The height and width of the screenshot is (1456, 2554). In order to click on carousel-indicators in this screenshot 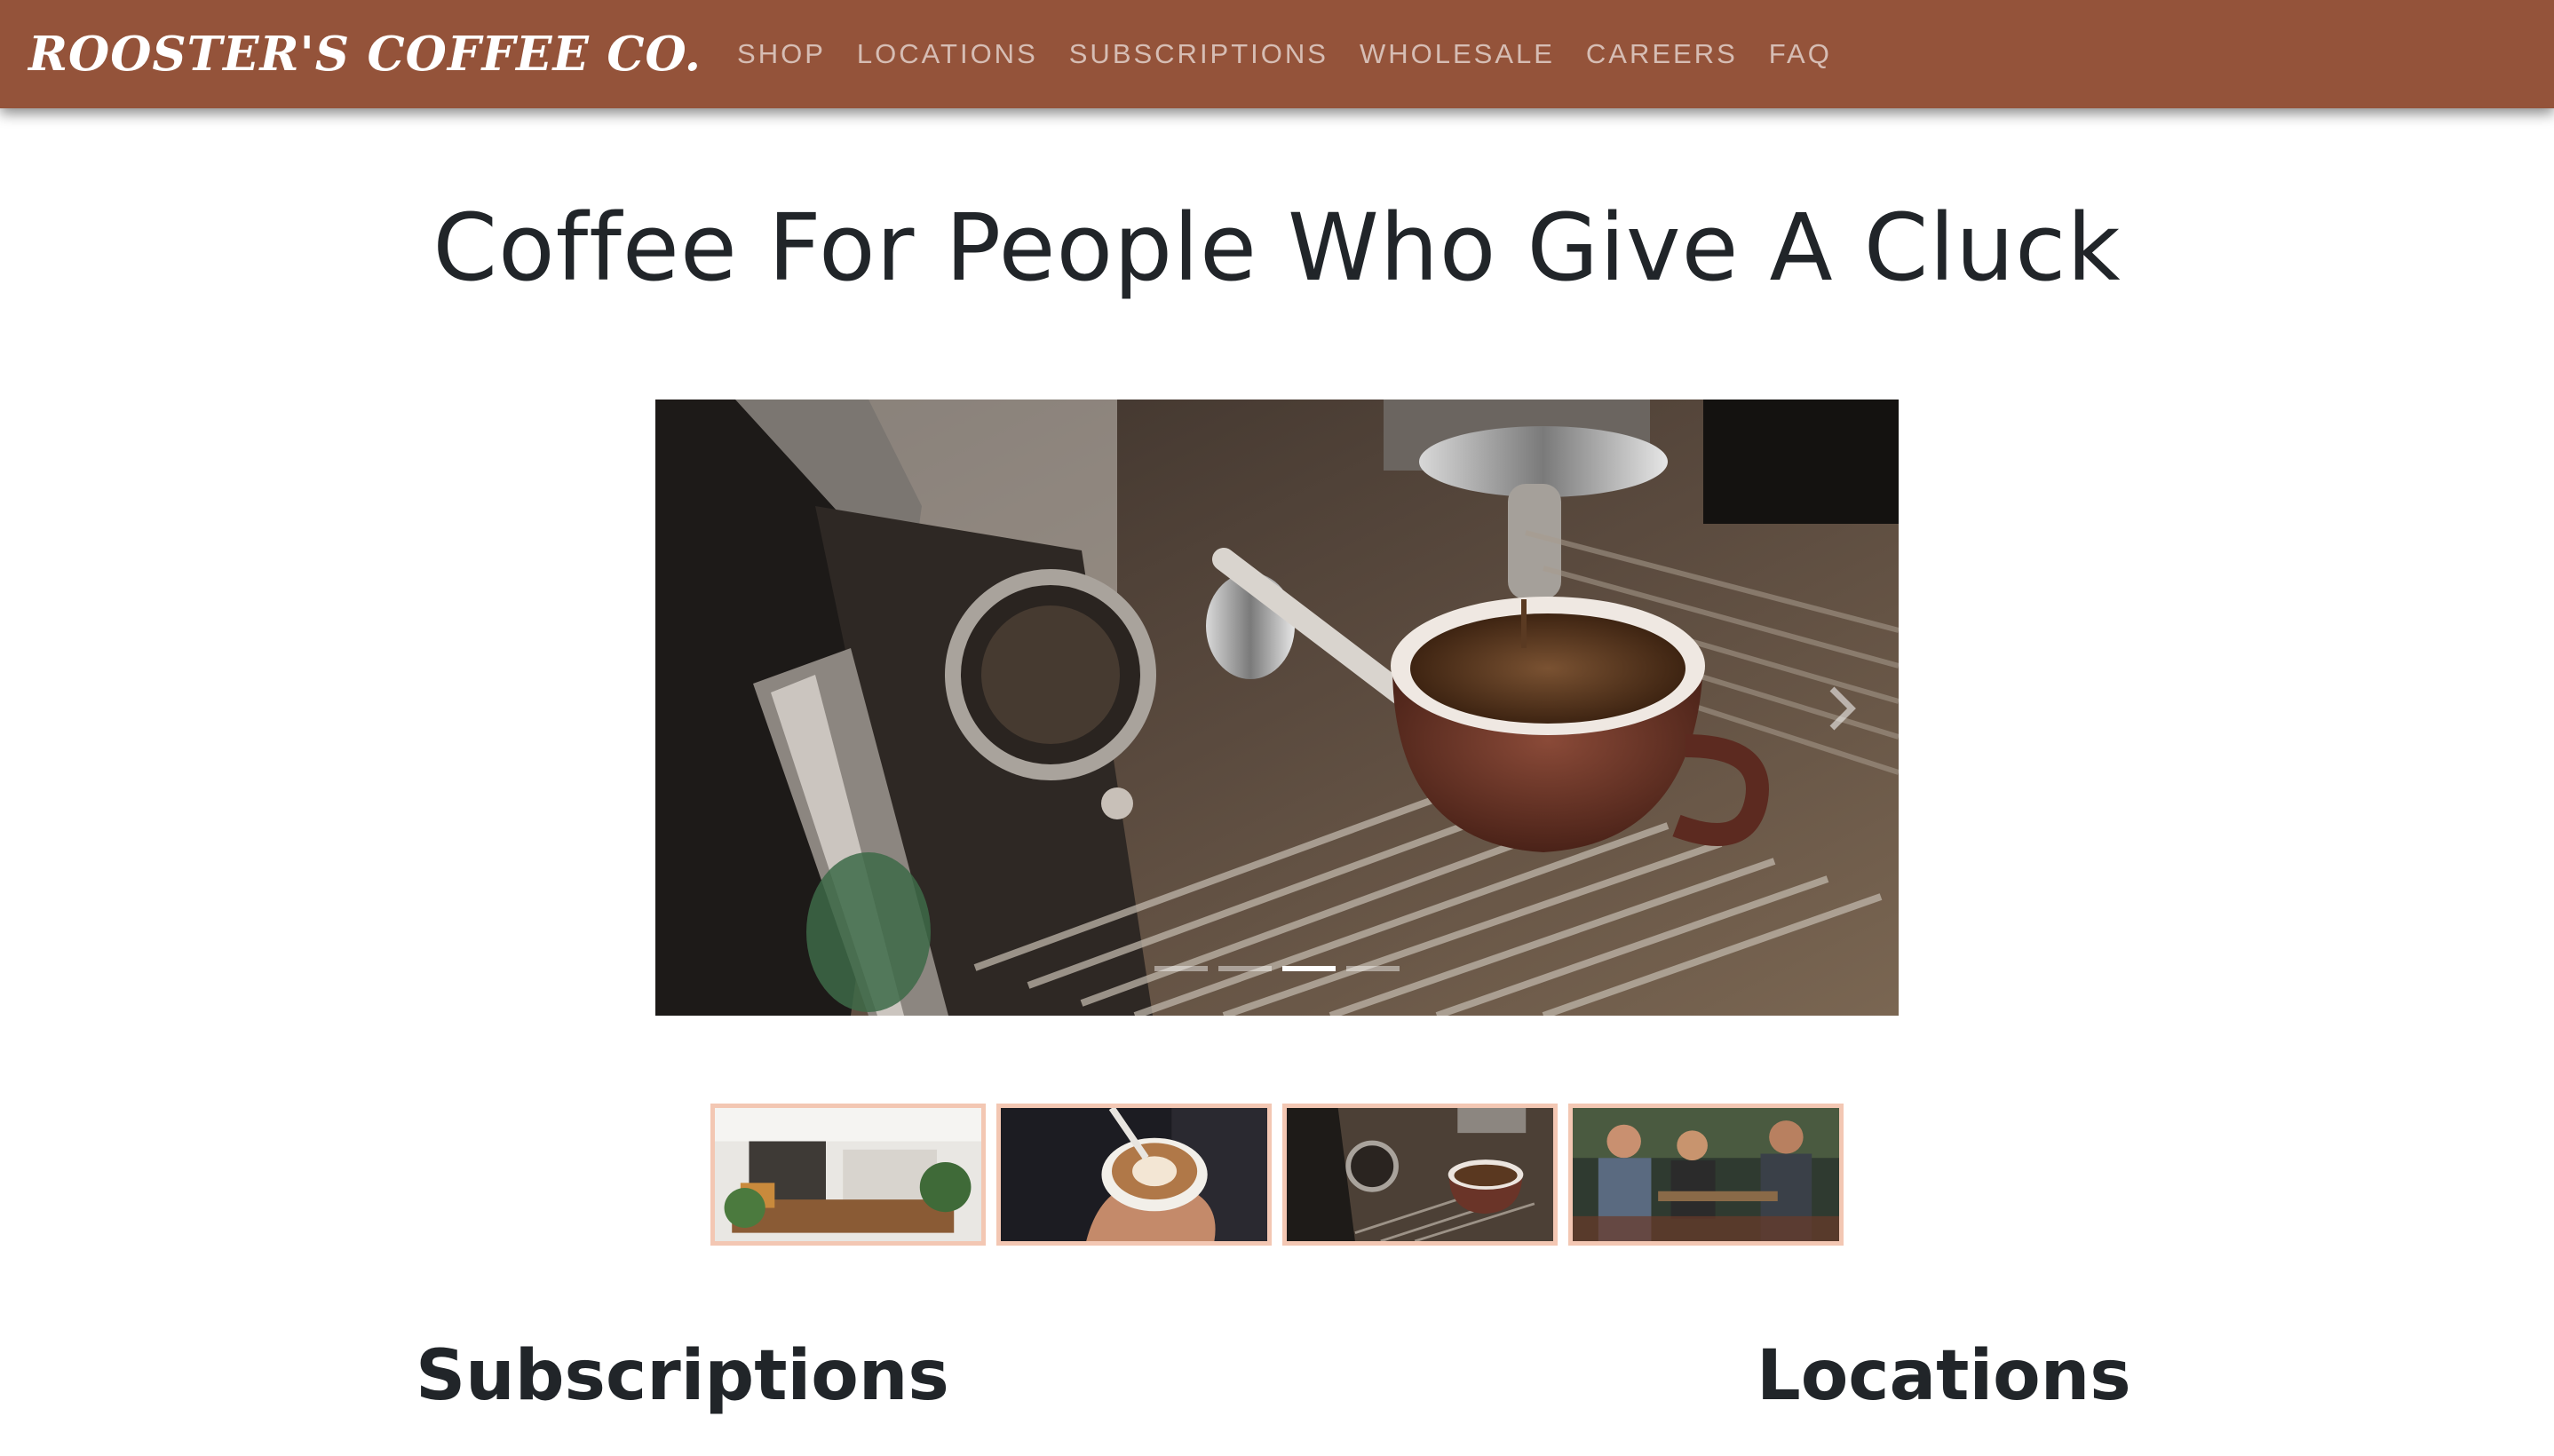, I will do `click(1277, 968)`.